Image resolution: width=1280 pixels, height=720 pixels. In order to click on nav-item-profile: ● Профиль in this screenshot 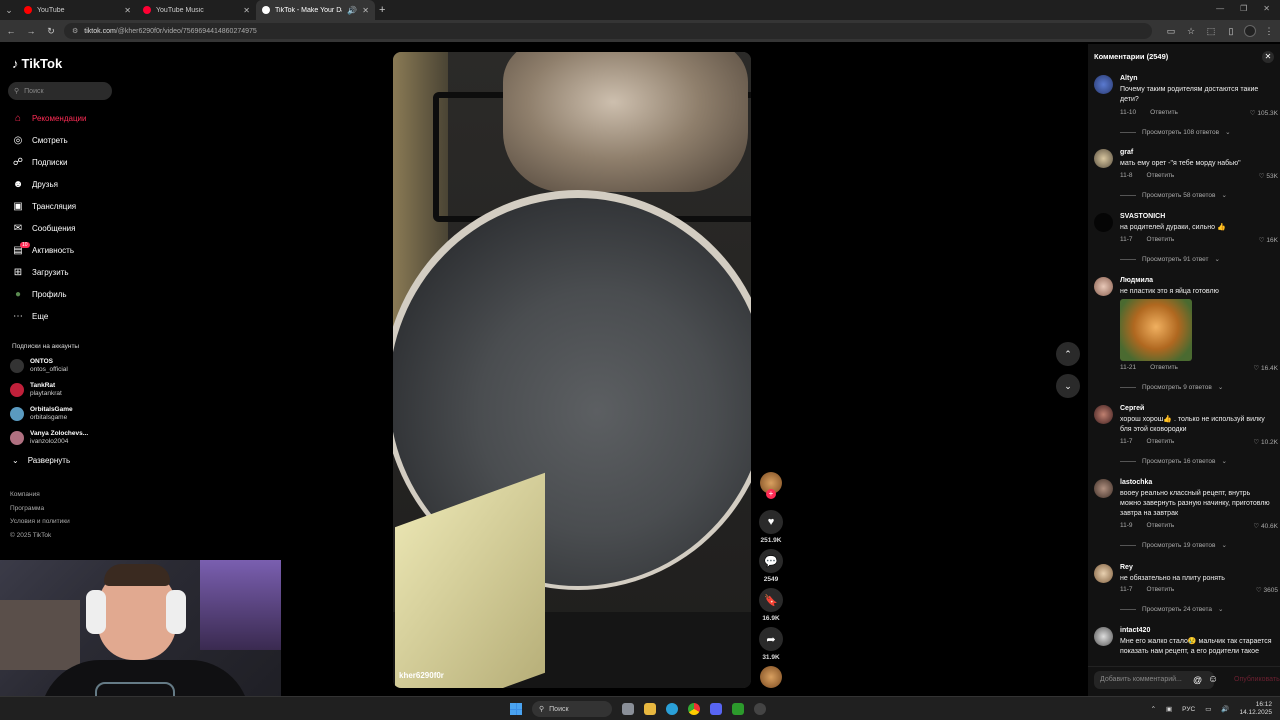, I will do `click(39, 294)`.